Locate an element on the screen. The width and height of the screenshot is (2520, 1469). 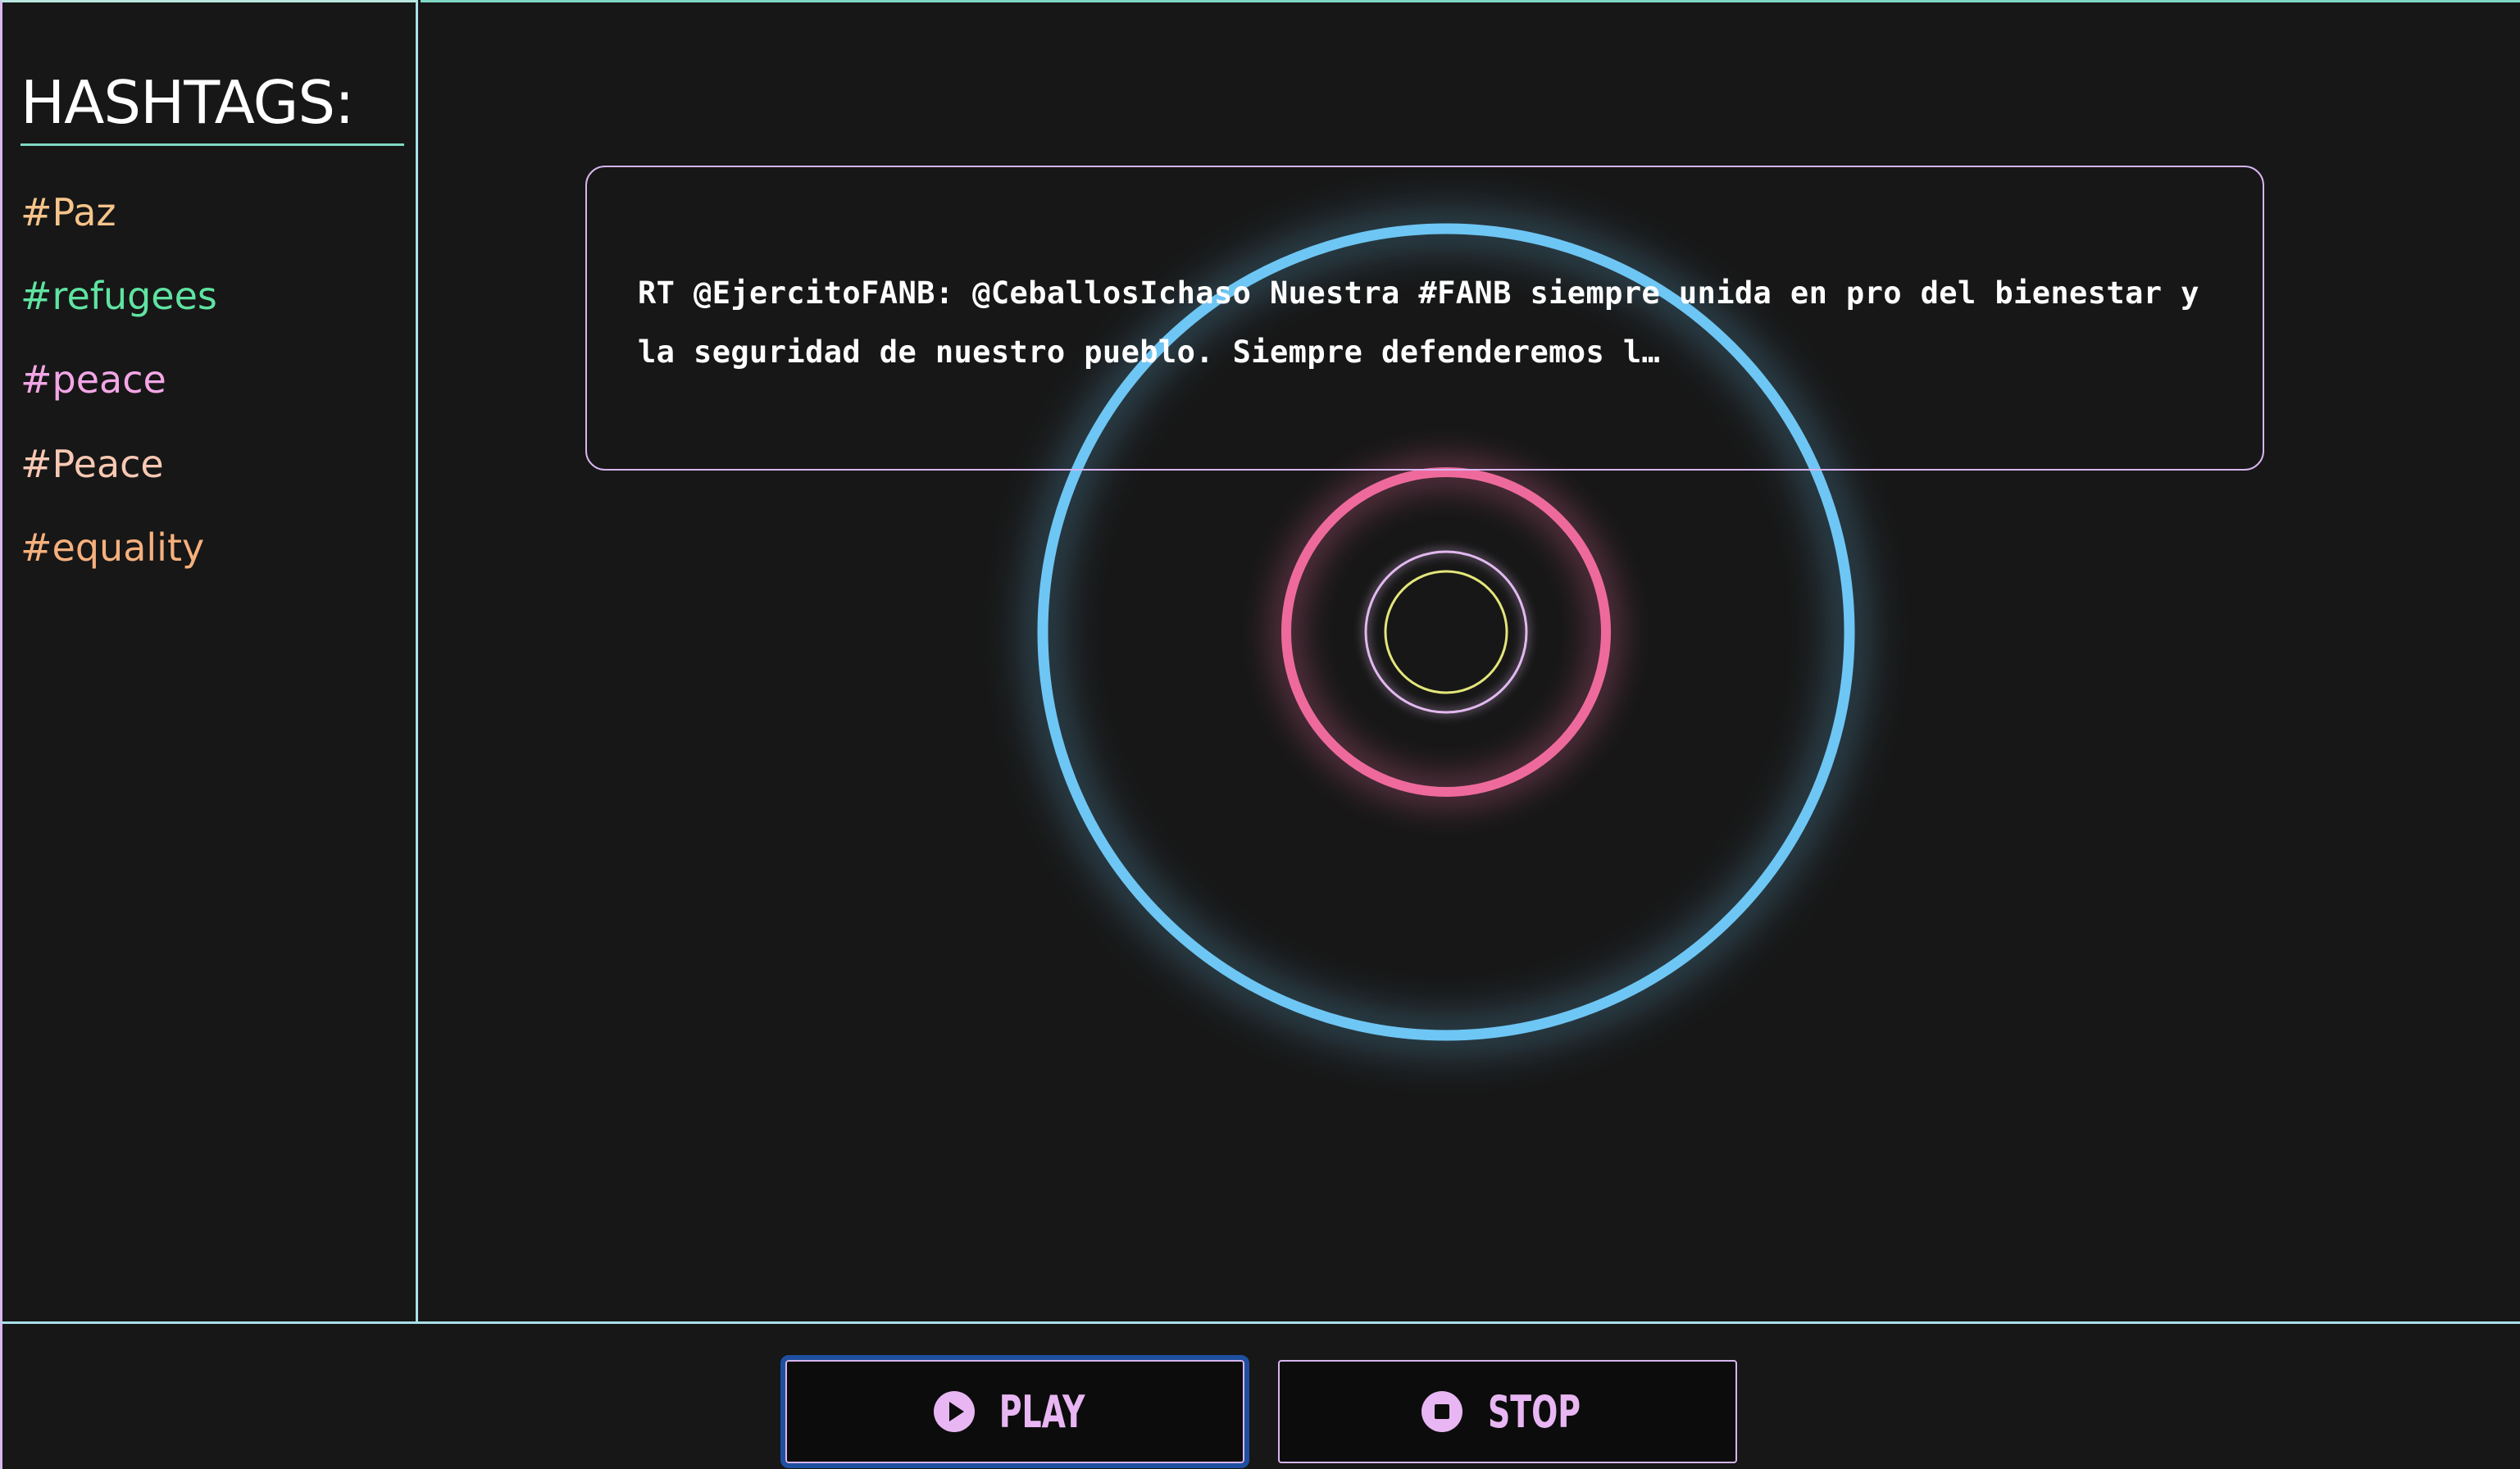
stop-button: STOP is located at coordinates (1507, 1411).